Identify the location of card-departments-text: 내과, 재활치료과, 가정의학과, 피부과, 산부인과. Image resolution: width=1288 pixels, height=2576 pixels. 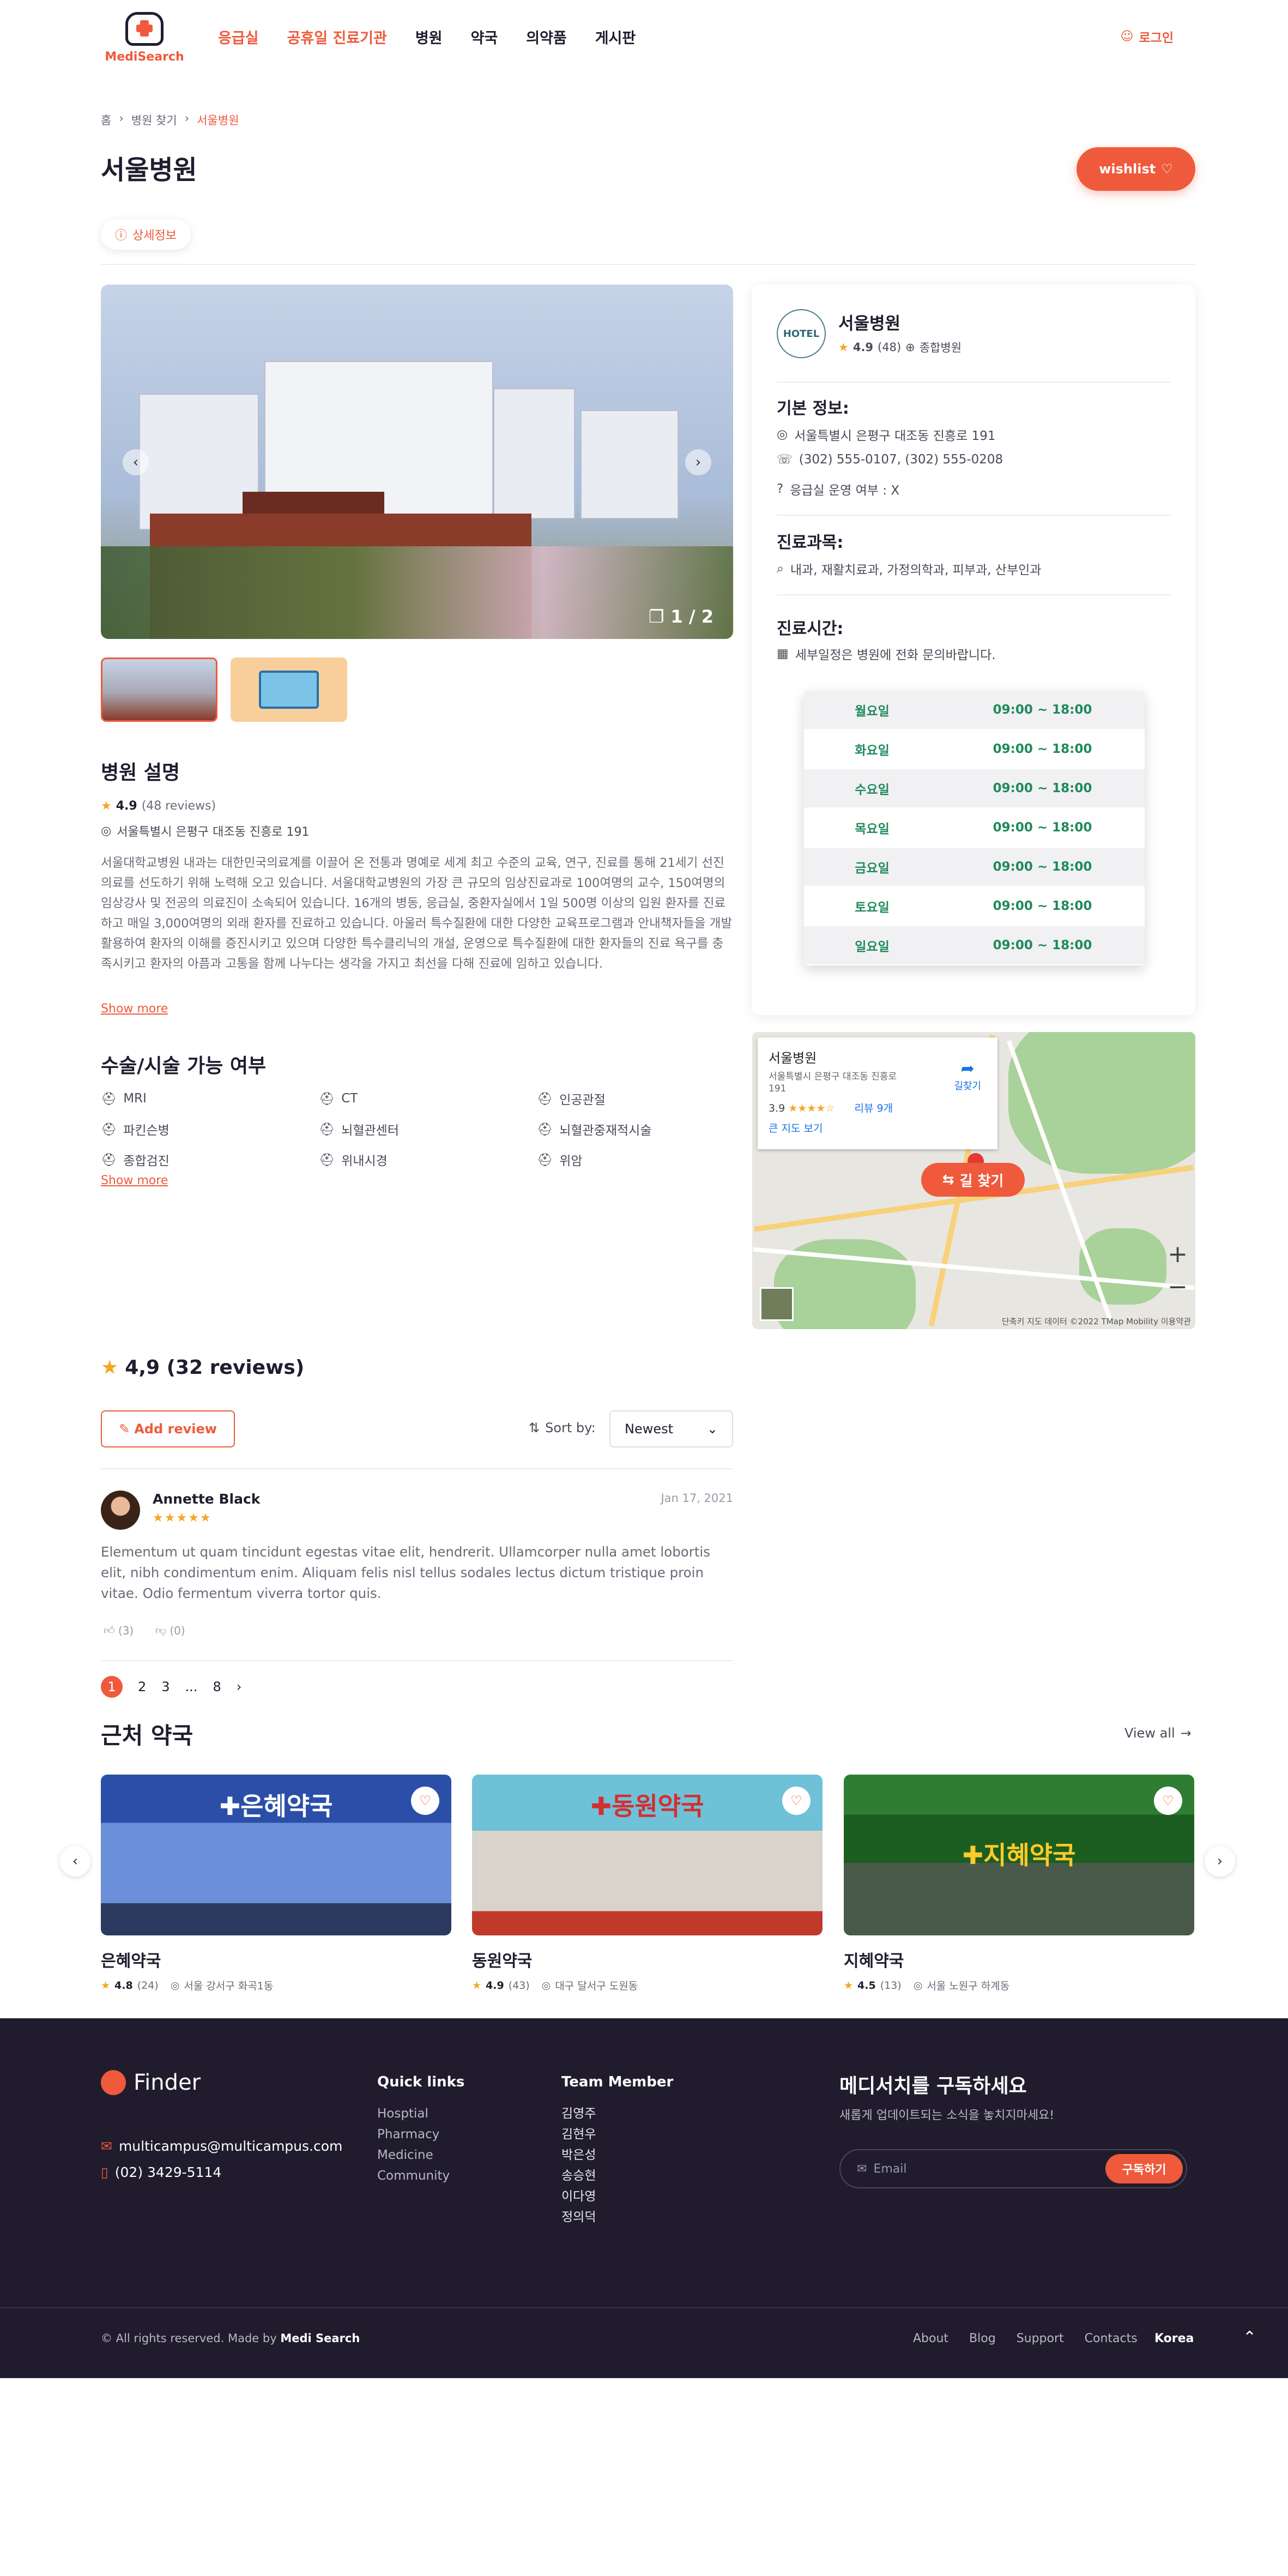
(916, 570).